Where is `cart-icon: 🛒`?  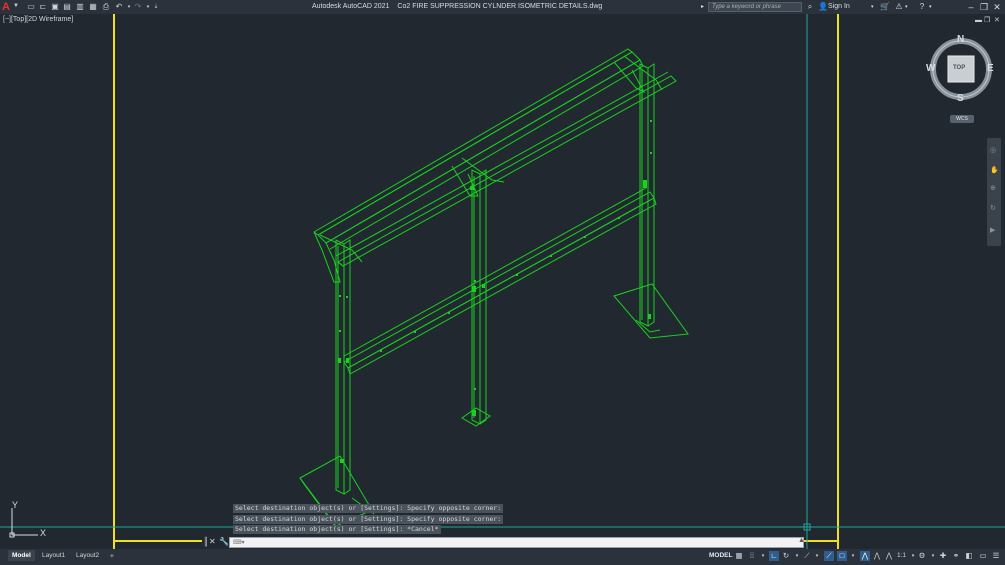
cart-icon: 🛒 is located at coordinates (885, 7).